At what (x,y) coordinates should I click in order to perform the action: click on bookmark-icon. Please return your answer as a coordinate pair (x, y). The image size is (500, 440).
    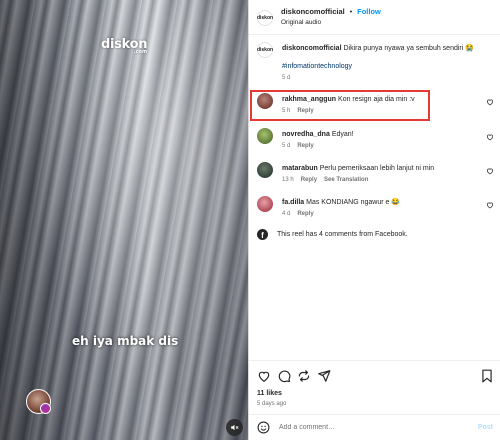
    Looking at the image, I should click on (487, 376).